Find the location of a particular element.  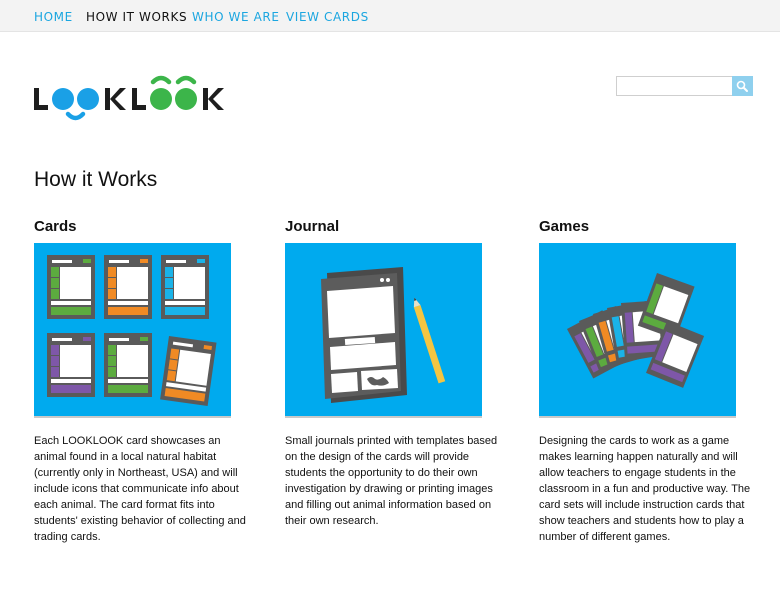

search-icon is located at coordinates (742, 86).